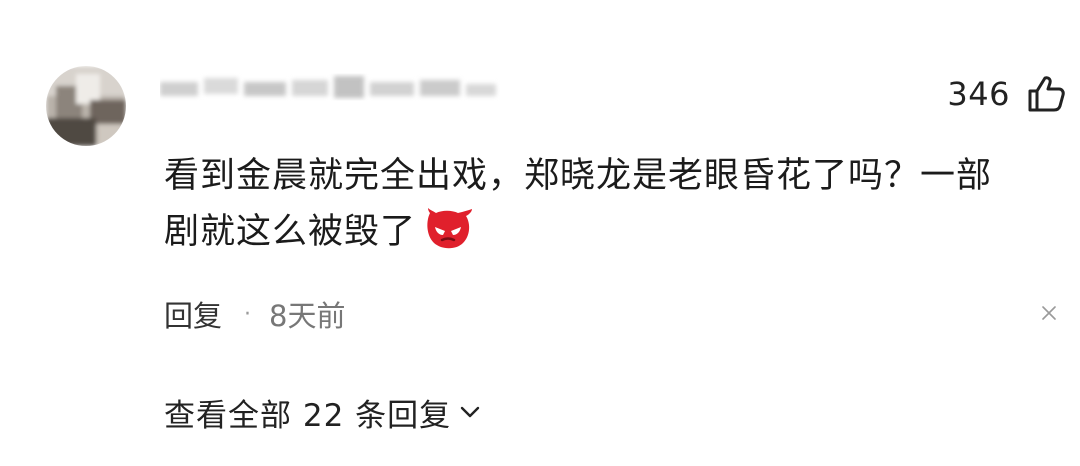  I want to click on comment-text-line-1: 看到金晨就完全出戏，郑晓龙是老眼昏花了吗？一部, so click(578, 176).